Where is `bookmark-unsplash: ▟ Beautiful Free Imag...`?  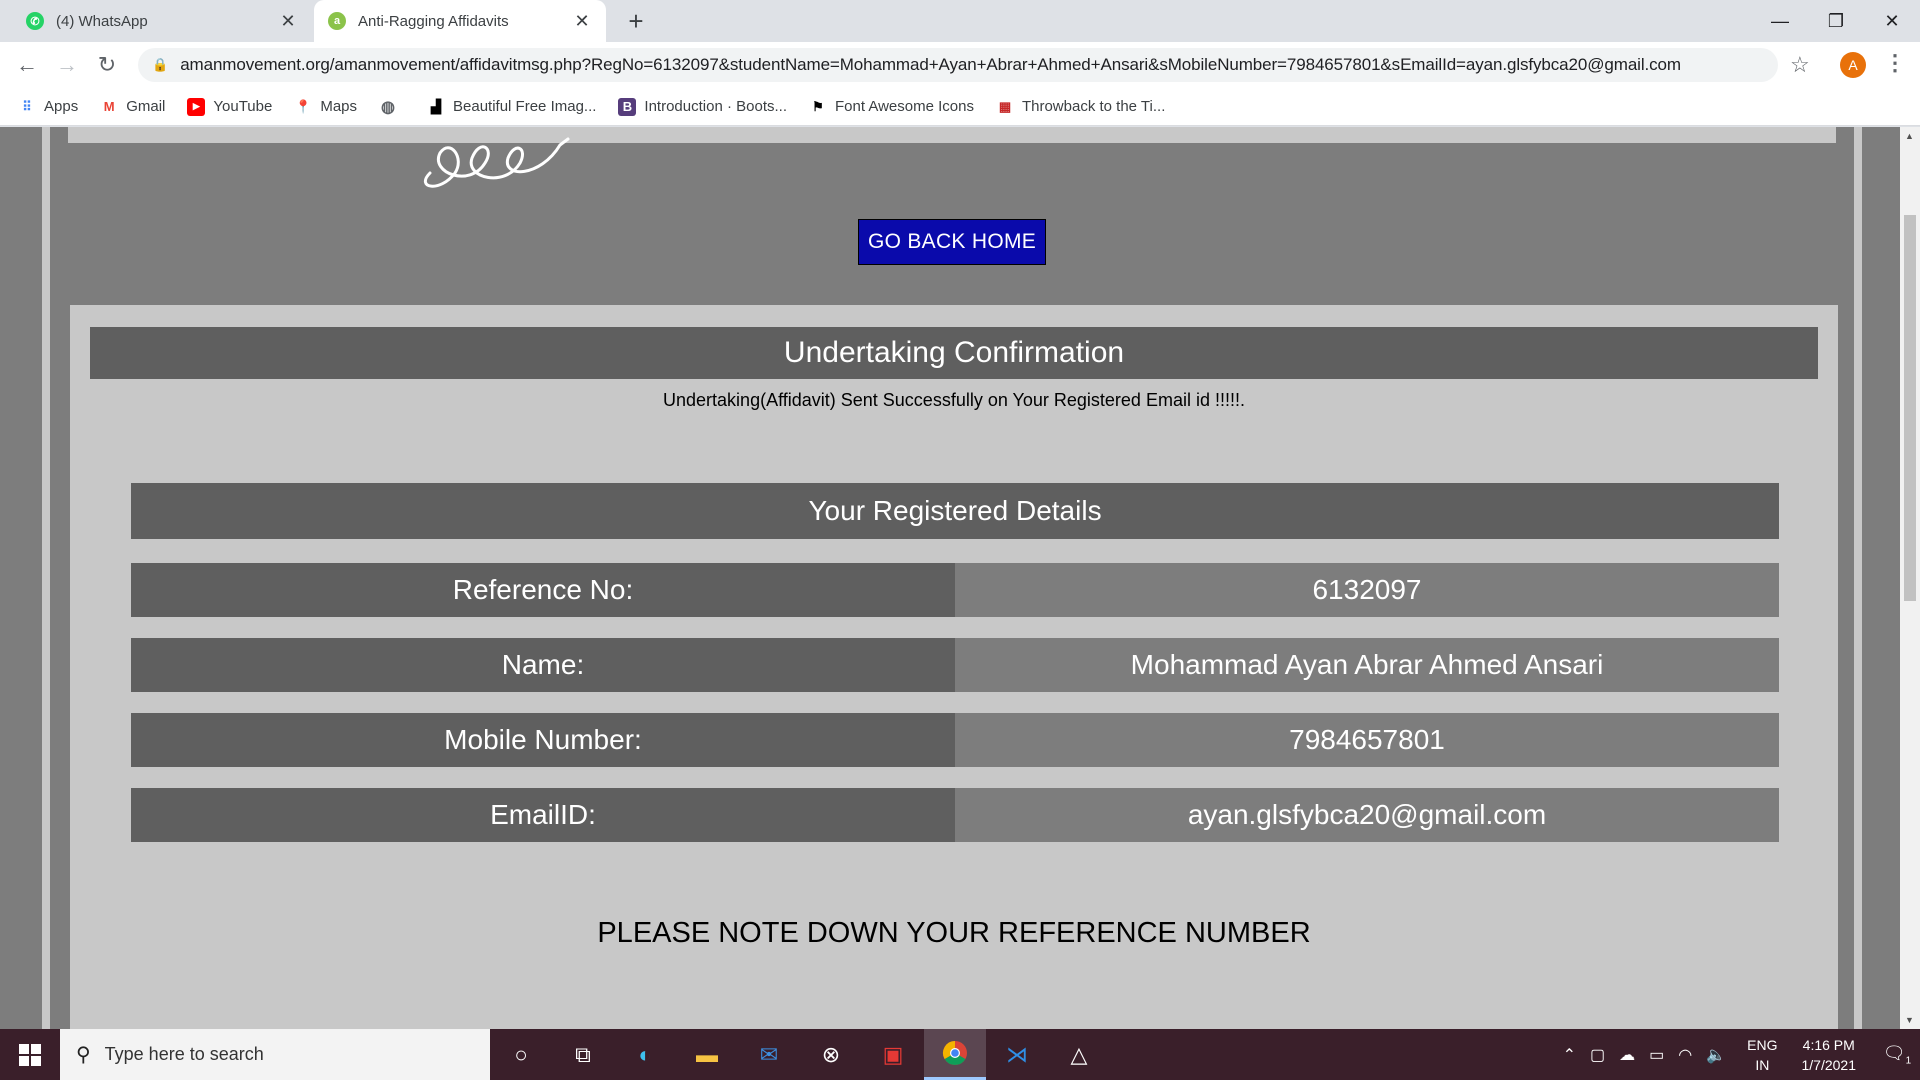
bookmark-unsplash: ▟ Beautiful Free Imag... is located at coordinates (511, 107).